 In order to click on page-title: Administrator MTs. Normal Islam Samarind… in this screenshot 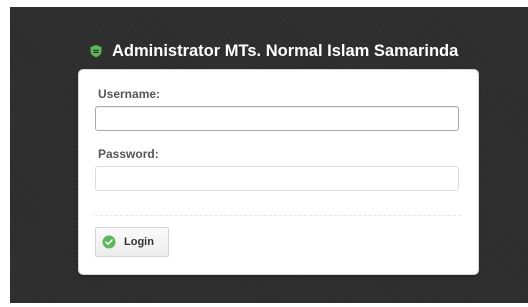, I will do `click(285, 50)`.